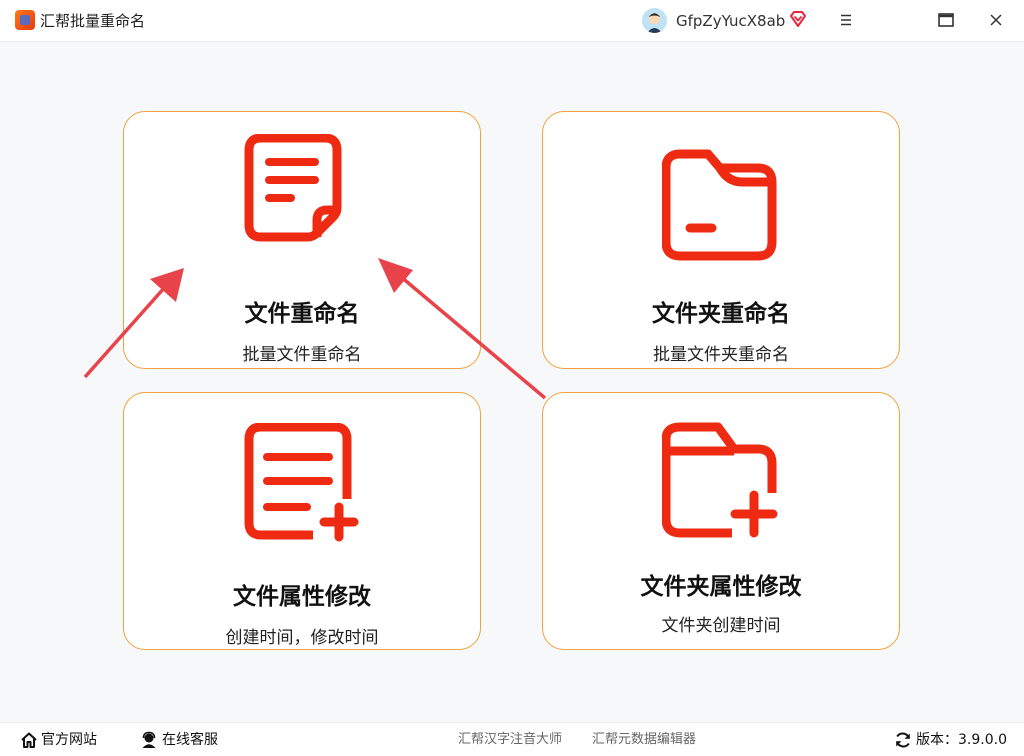 The height and width of the screenshot is (756, 1024). What do you see at coordinates (301, 482) in the screenshot?
I see `document-add-icon` at bounding box center [301, 482].